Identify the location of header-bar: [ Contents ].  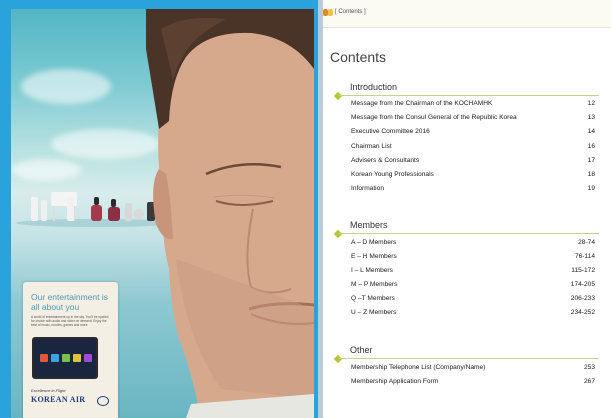
(467, 14).